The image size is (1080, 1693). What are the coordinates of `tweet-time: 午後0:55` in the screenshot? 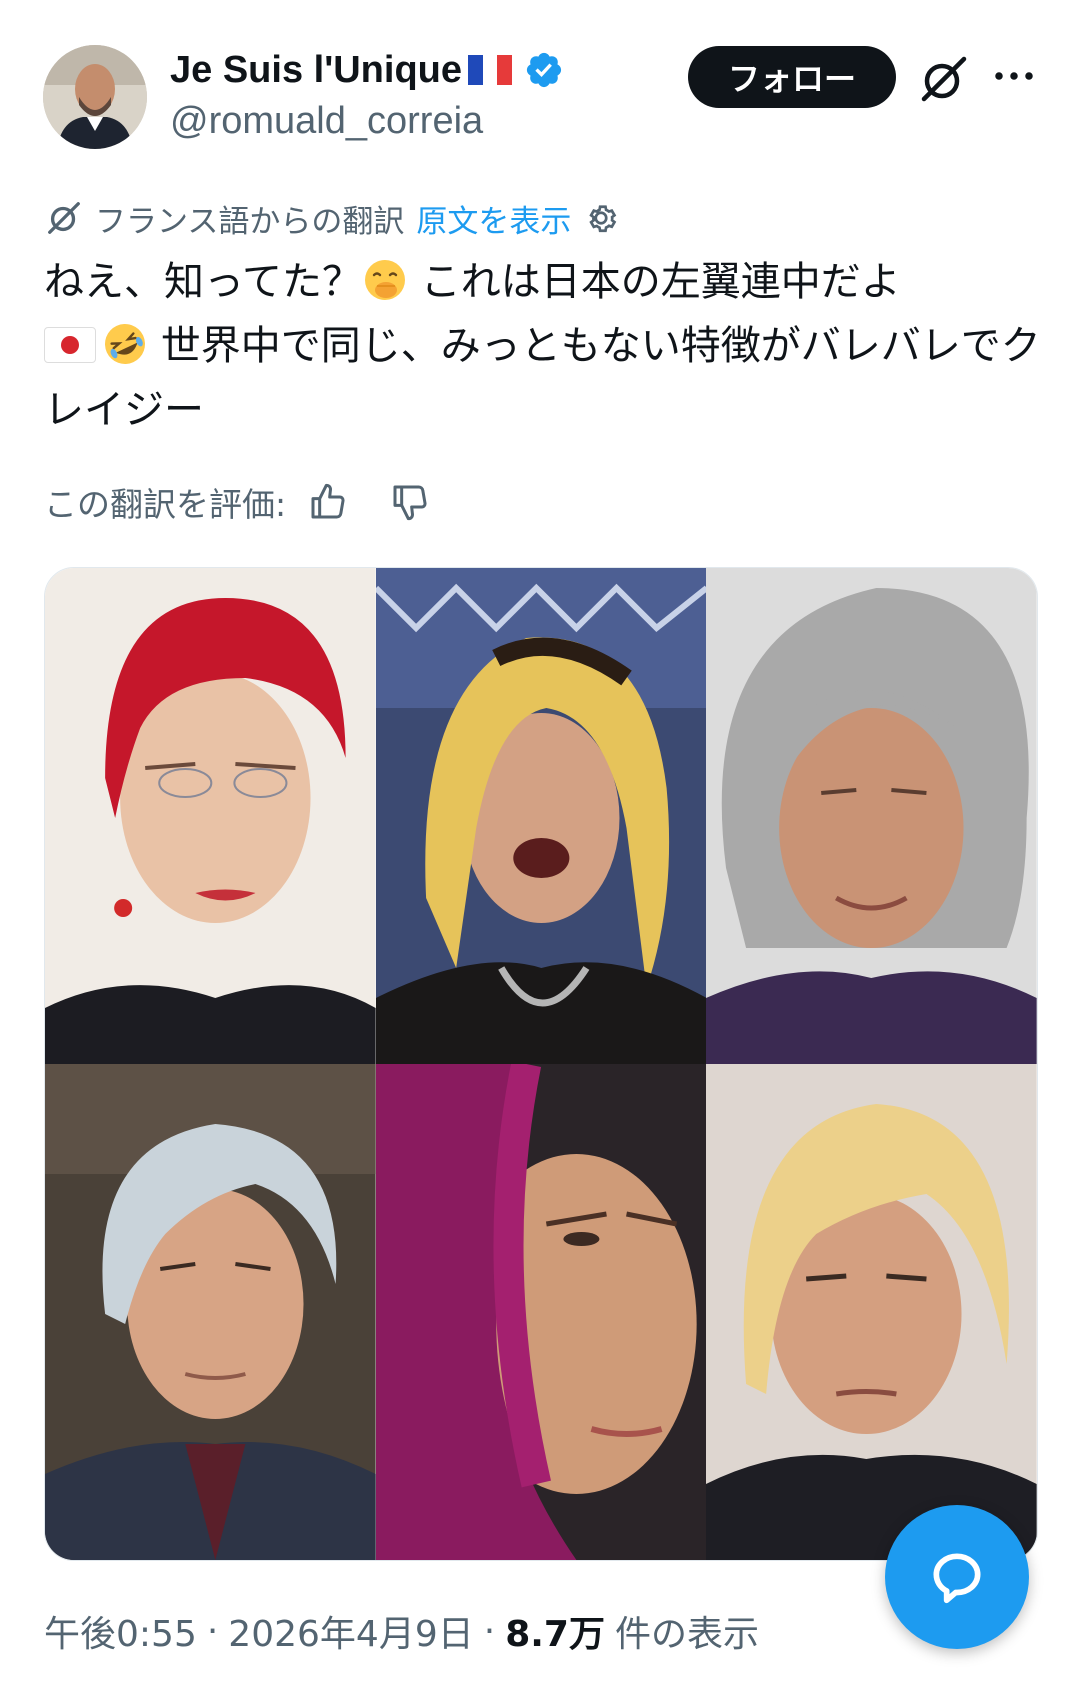 It's located at (120, 1631).